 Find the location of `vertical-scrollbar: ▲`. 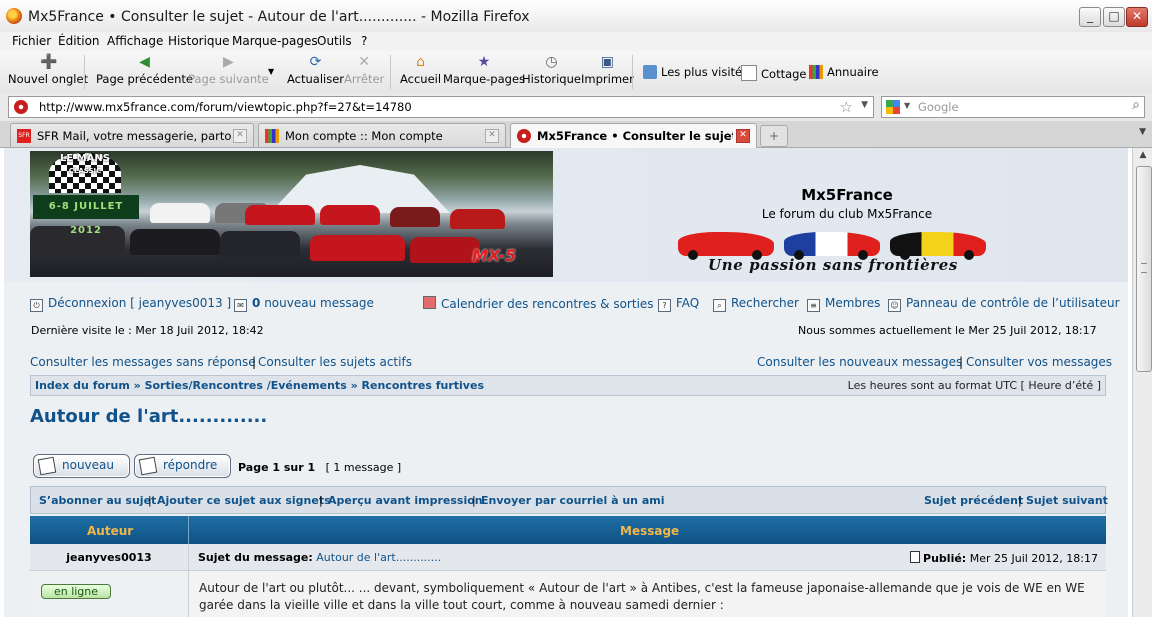

vertical-scrollbar: ▲ is located at coordinates (1142, 382).